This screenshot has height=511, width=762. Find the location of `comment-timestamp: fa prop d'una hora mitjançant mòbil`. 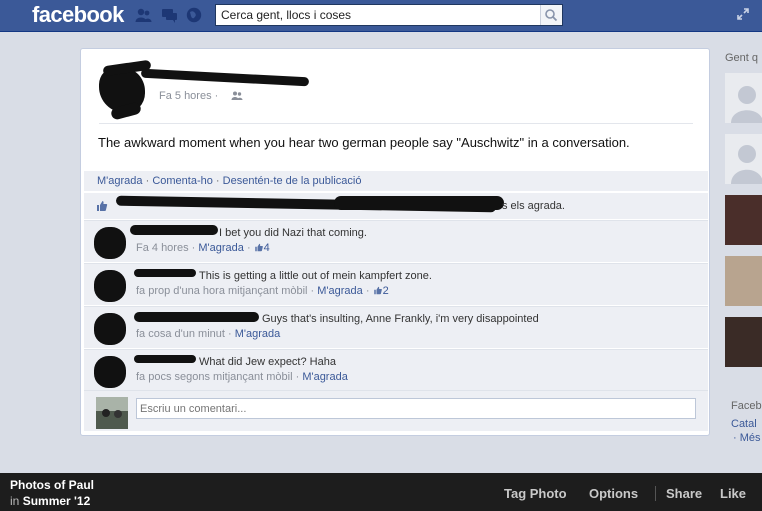

comment-timestamp: fa prop d'una hora mitjançant mòbil is located at coordinates (221, 291).